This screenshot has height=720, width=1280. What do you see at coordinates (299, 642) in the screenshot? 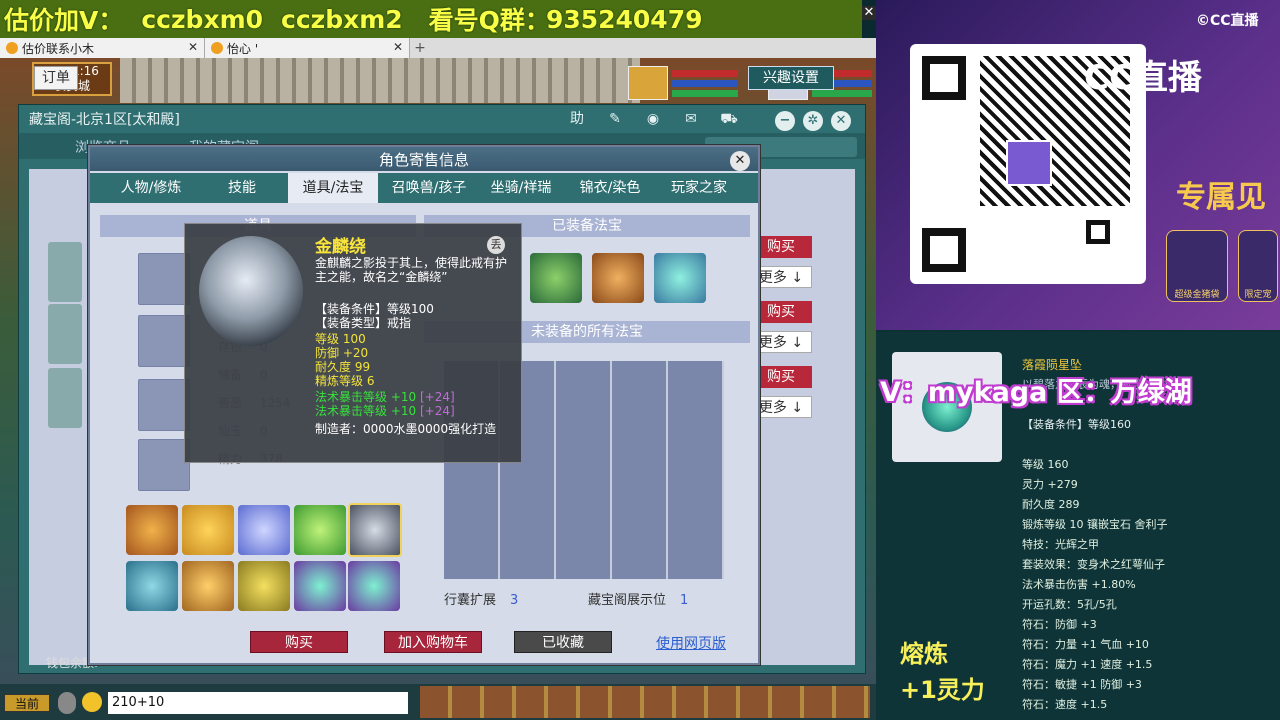
I see `buy-button: 购买` at bounding box center [299, 642].